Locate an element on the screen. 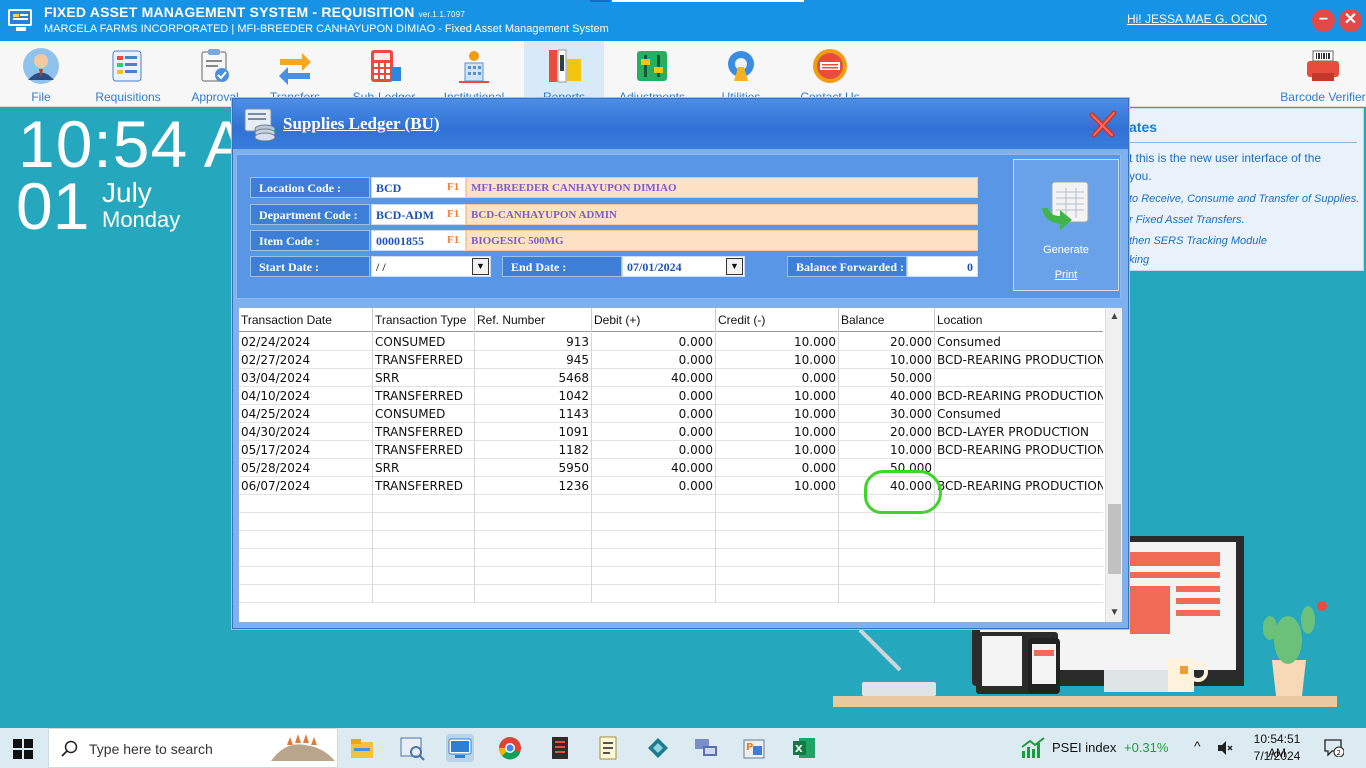 The height and width of the screenshot is (768, 1366). notes-icon is located at coordinates (608, 748).